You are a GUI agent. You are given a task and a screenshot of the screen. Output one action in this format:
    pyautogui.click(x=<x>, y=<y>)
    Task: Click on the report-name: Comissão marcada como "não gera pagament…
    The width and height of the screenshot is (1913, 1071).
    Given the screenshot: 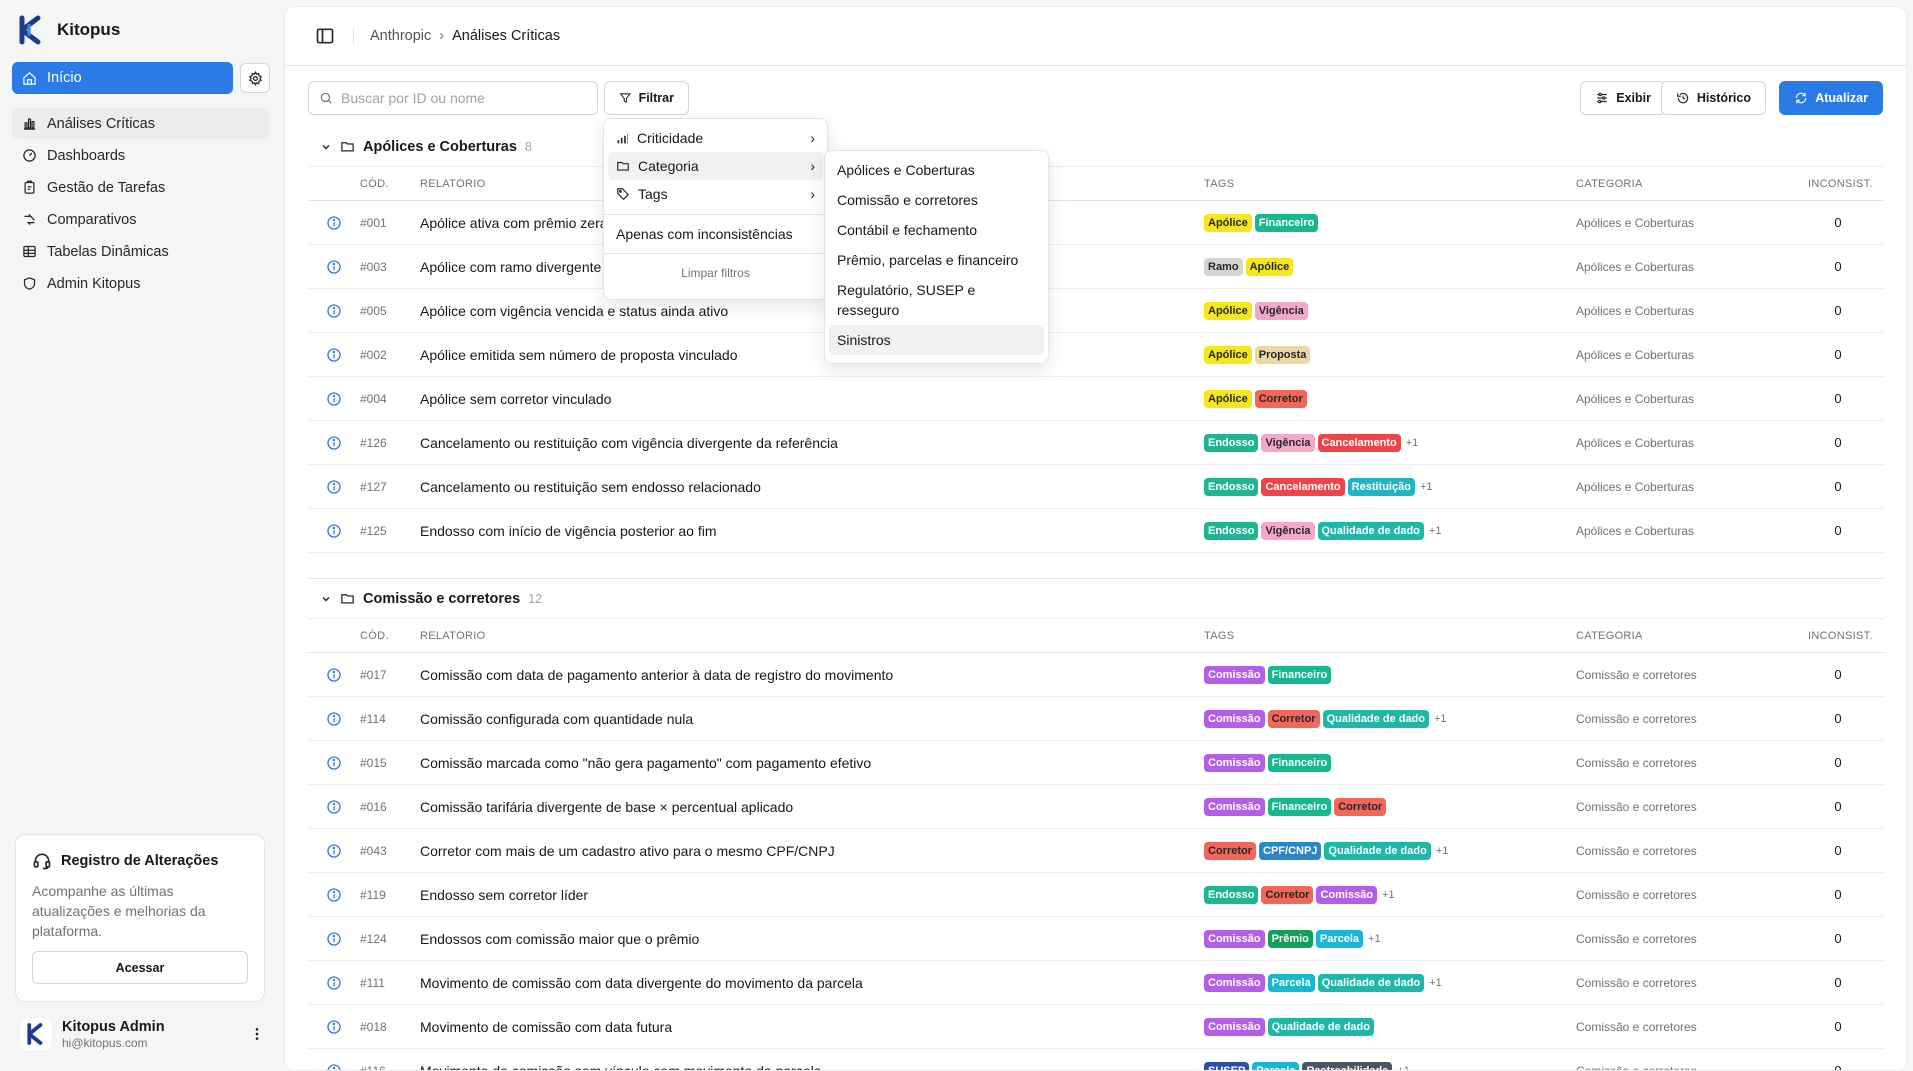 What is the action you would take?
    pyautogui.click(x=812, y=763)
    